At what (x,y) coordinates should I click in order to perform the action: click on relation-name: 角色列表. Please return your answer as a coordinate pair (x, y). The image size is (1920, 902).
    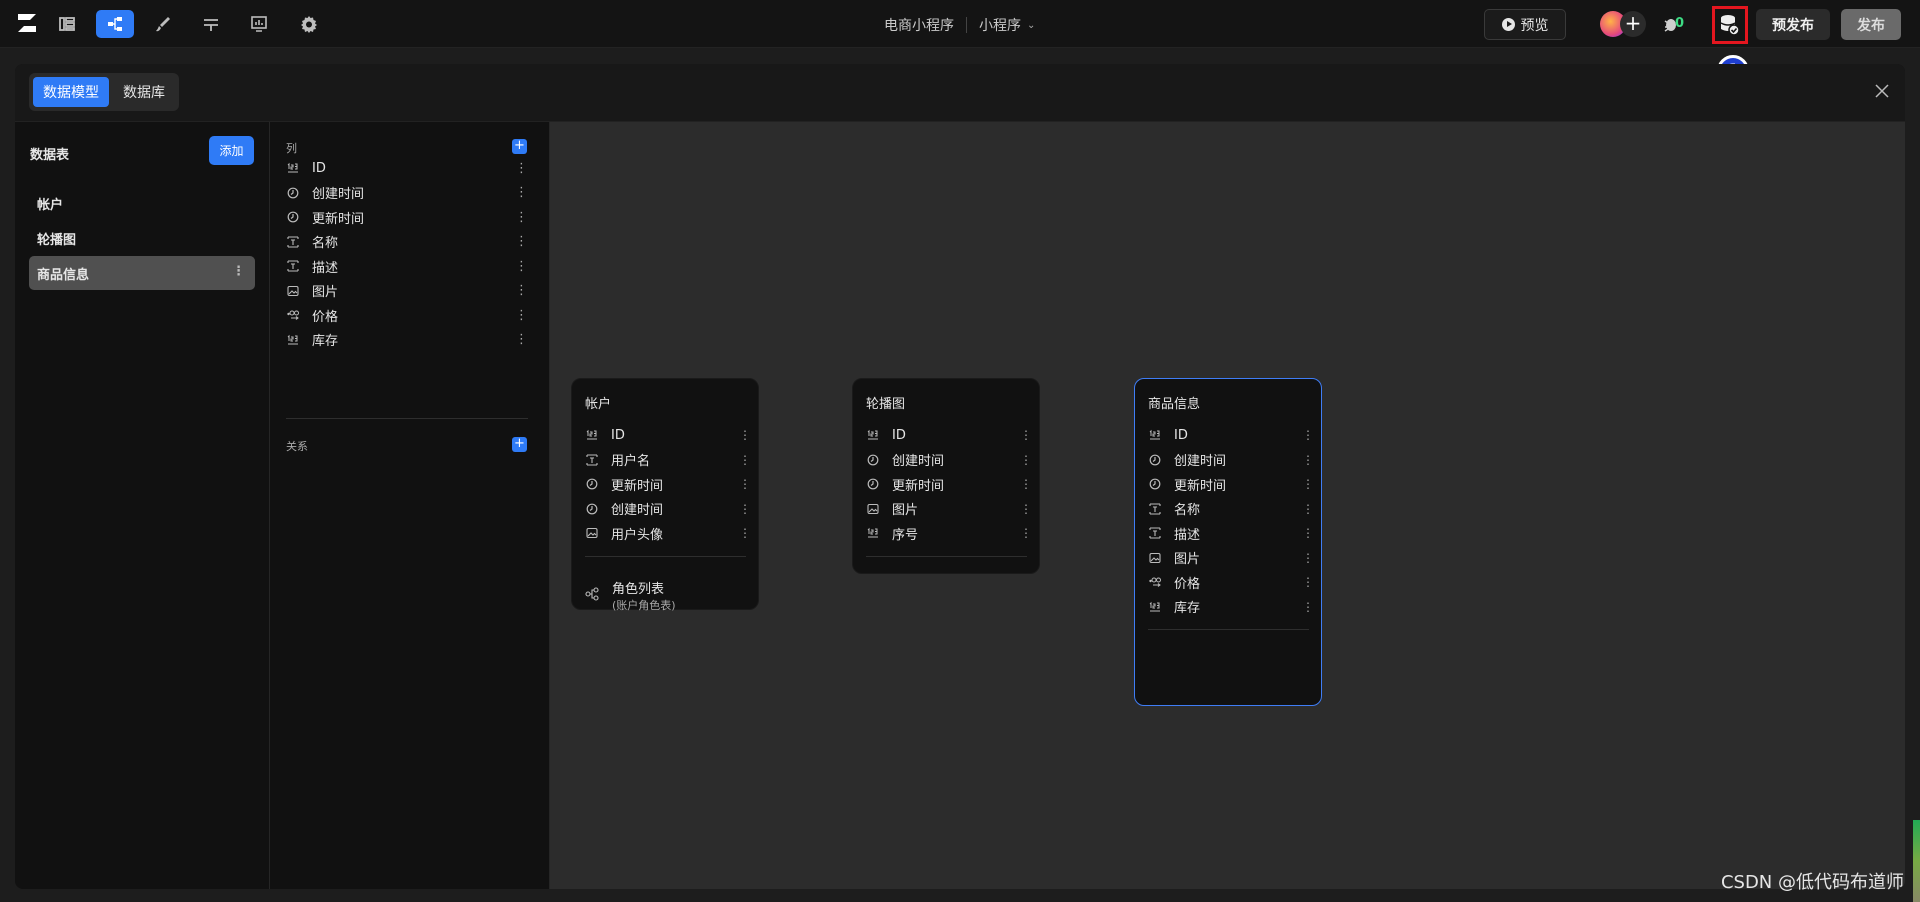
    Looking at the image, I should click on (638, 587).